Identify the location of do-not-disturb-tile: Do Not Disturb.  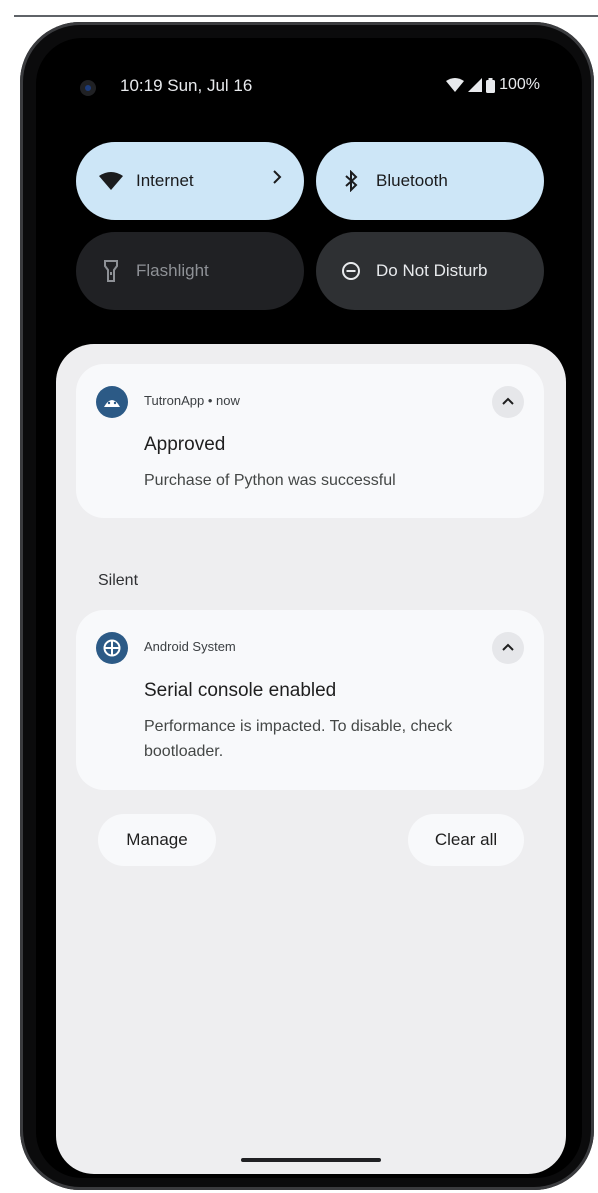
(430, 271).